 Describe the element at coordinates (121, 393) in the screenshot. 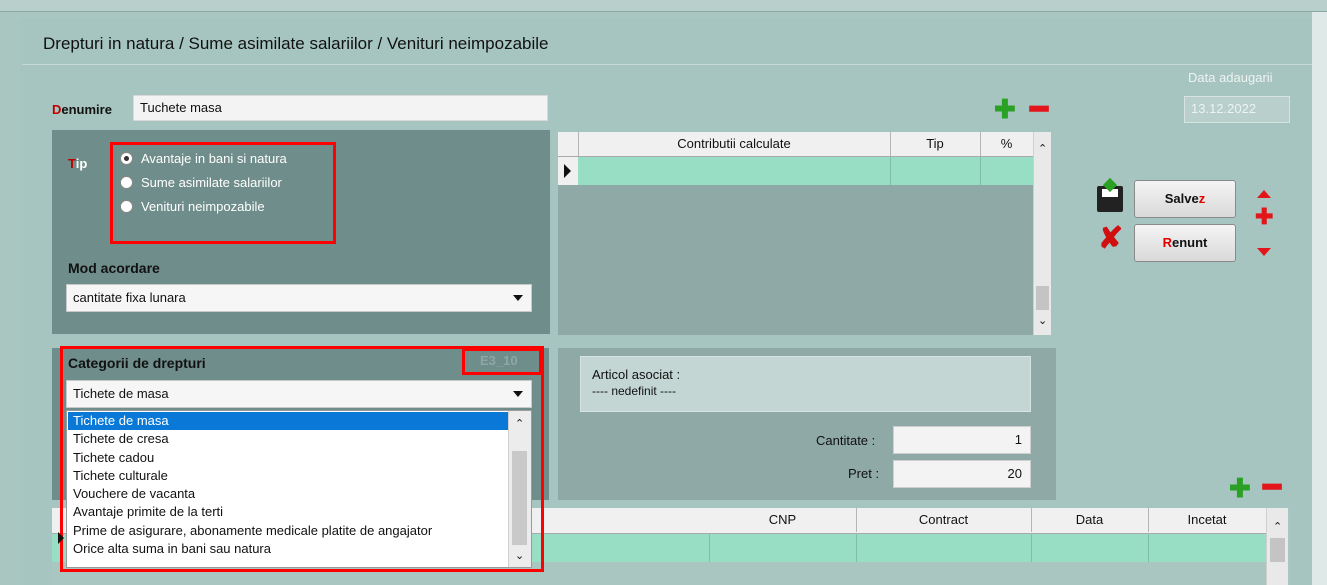

I see `categorii-value: Tichete de masa` at that location.